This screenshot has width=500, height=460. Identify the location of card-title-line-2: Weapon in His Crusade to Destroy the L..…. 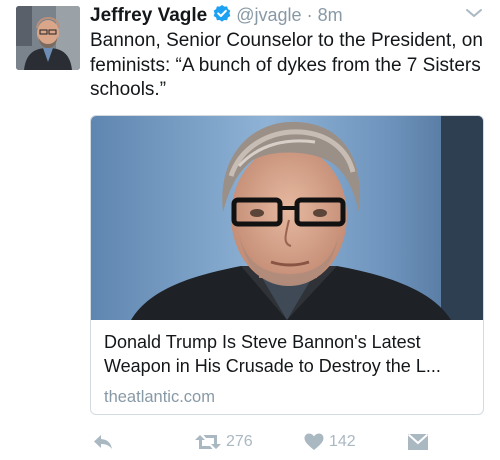
(272, 366).